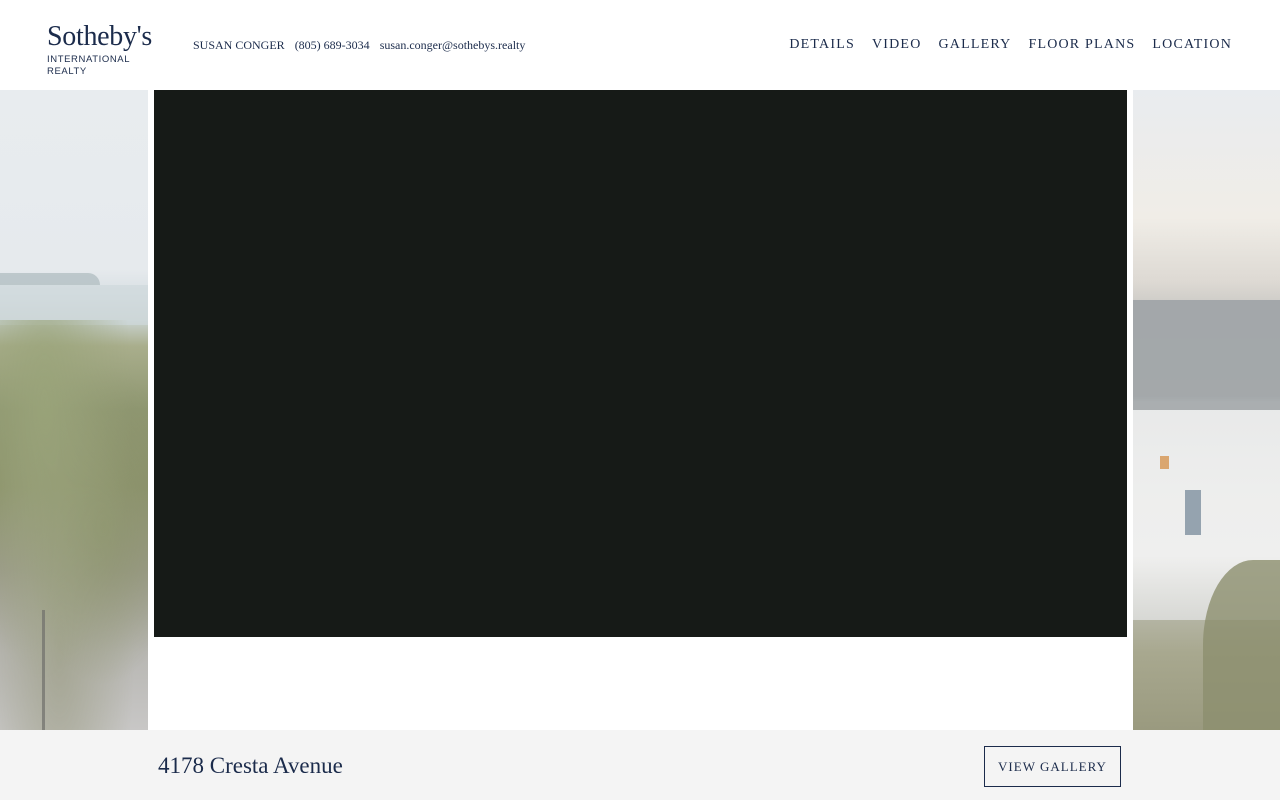 The height and width of the screenshot is (800, 1280). I want to click on agent-email-link: susan.conger@sothebys.realty, so click(453, 45).